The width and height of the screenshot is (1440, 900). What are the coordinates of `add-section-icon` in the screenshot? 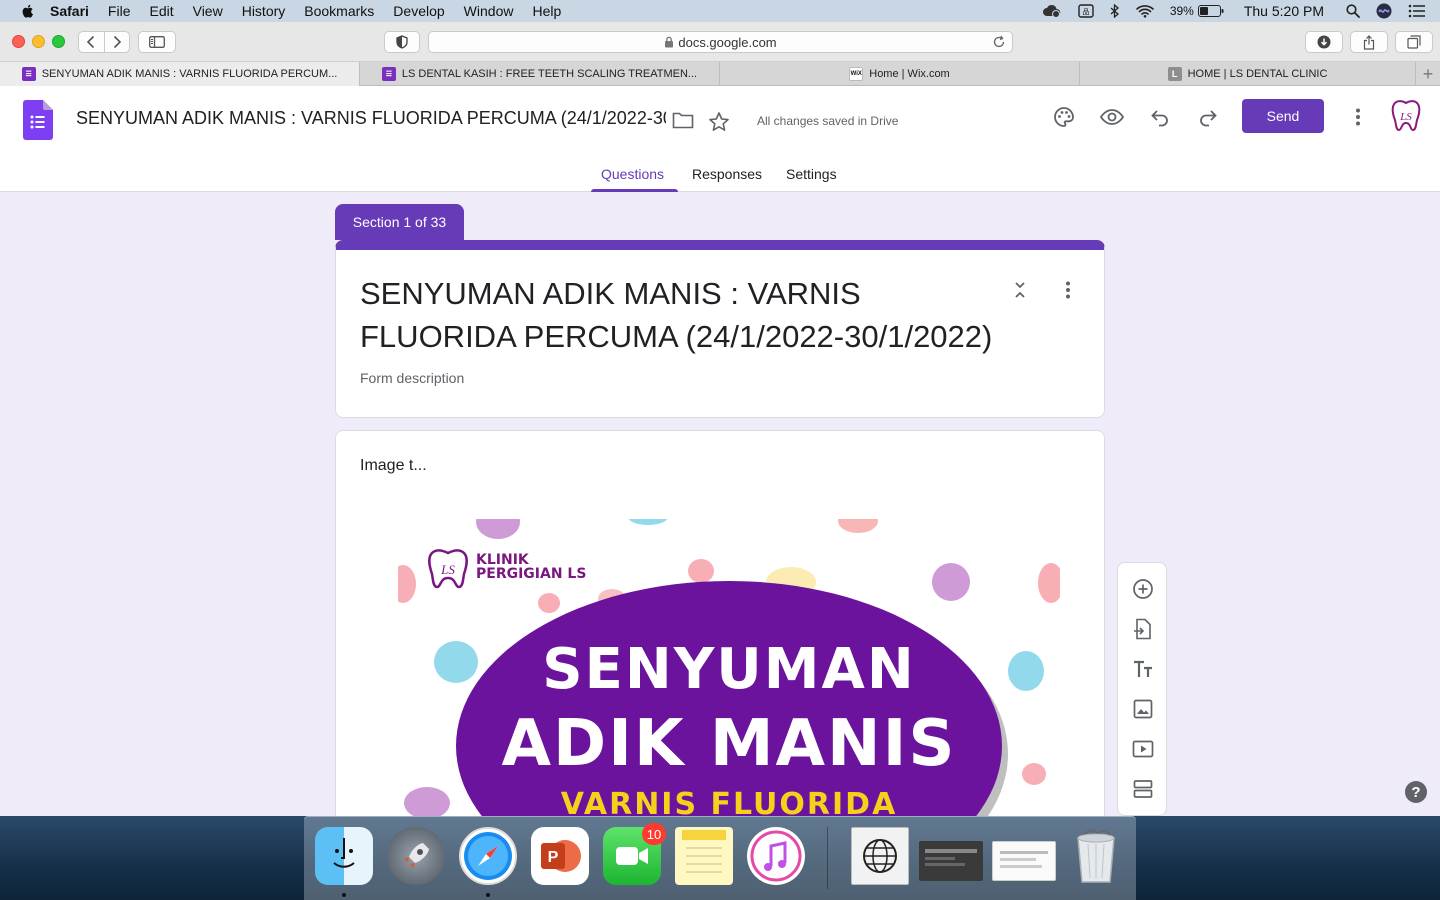 It's located at (1143, 789).